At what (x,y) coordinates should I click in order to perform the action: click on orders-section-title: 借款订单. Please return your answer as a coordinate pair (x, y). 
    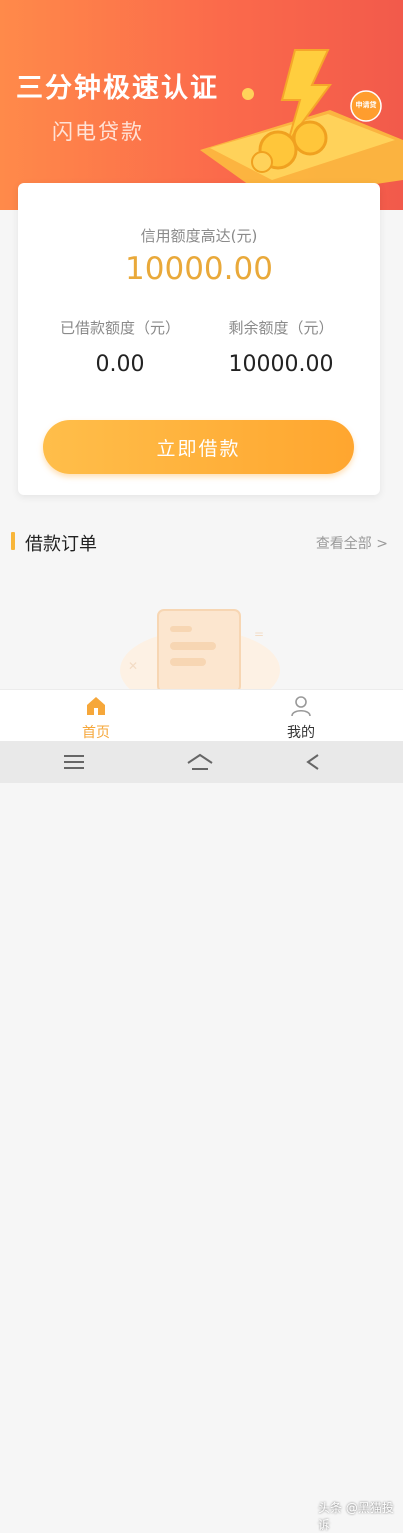
    Looking at the image, I should click on (61, 544).